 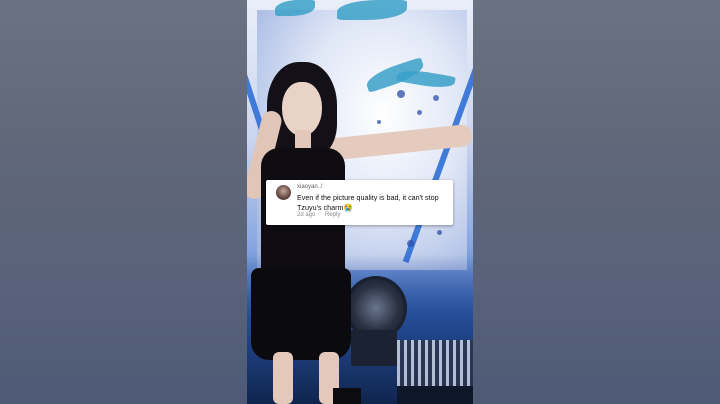 I want to click on performer-face, so click(x=302, y=109).